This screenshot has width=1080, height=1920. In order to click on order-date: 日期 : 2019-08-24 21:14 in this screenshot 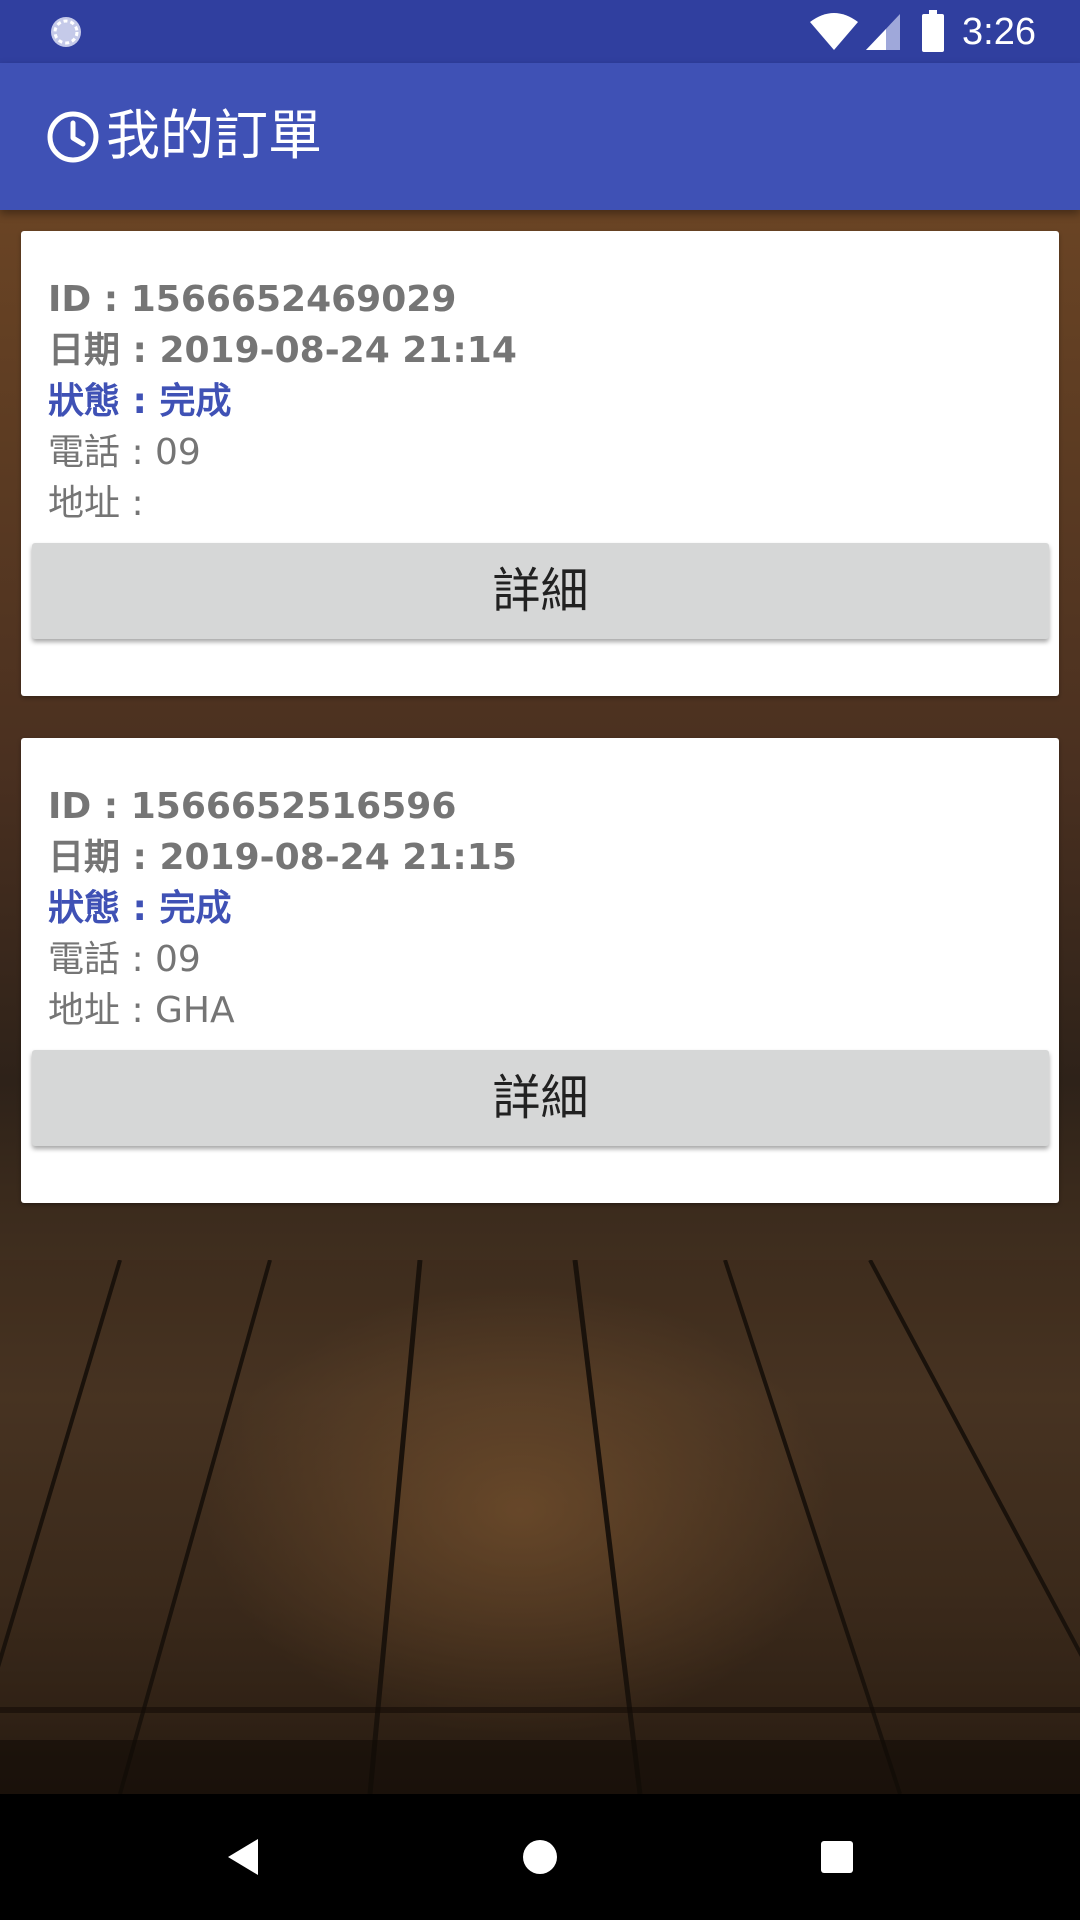, I will do `click(282, 350)`.